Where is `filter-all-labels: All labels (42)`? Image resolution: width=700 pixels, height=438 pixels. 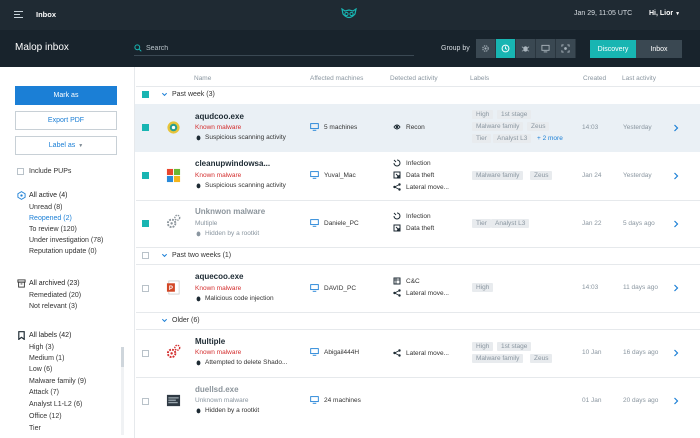 filter-all-labels: All labels (42) is located at coordinates (50, 335).